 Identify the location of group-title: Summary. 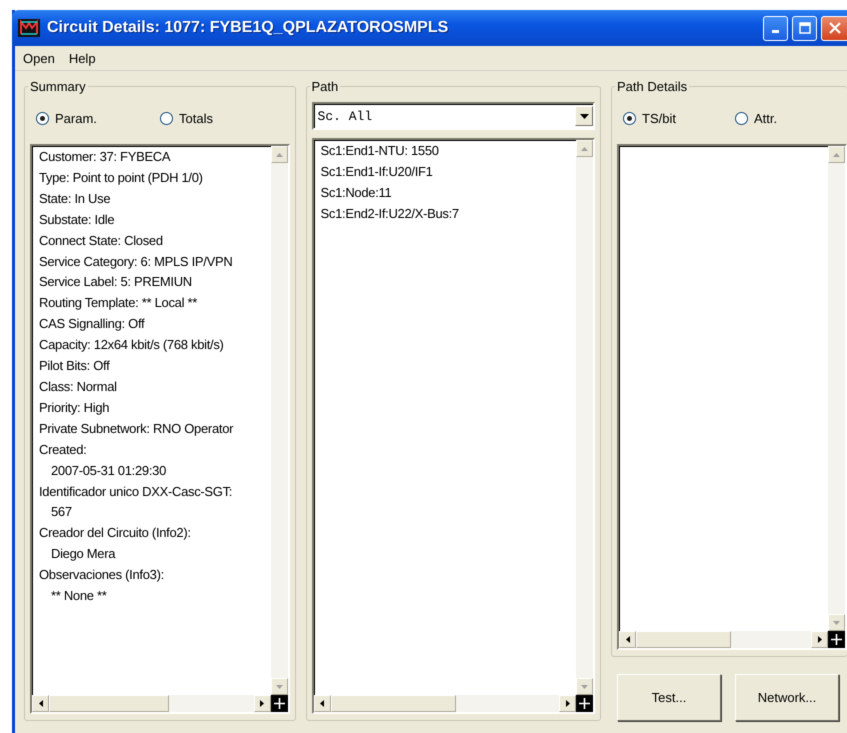
(58, 86).